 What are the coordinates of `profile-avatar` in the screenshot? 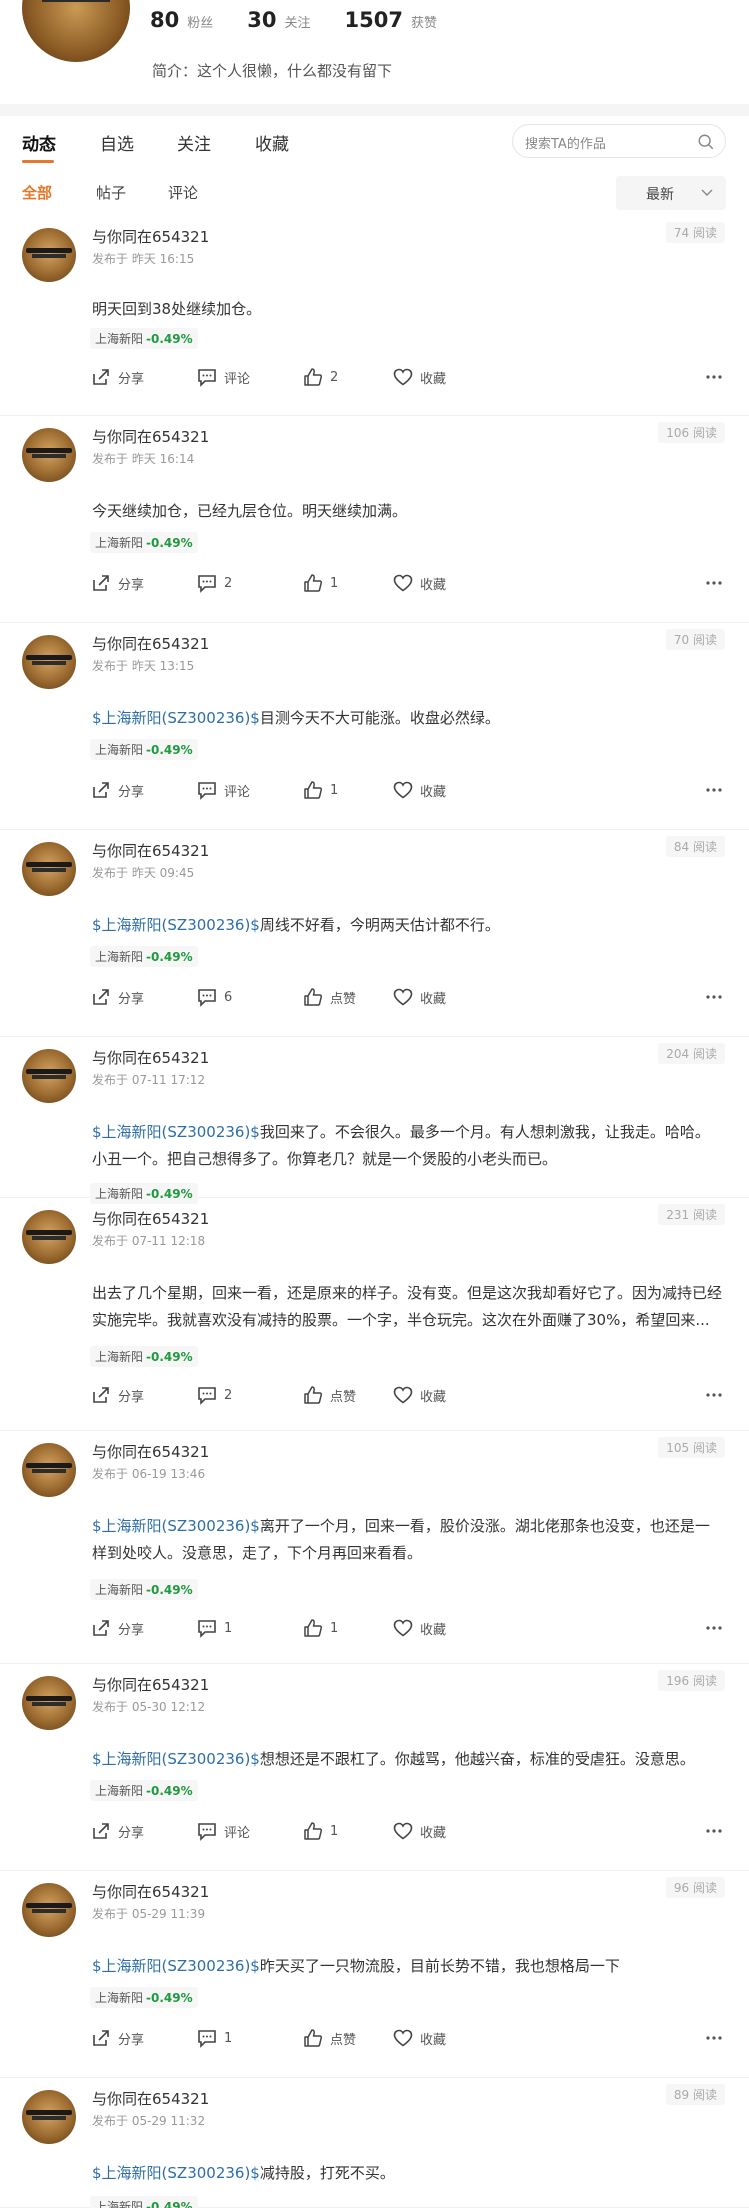 It's located at (76, 31).